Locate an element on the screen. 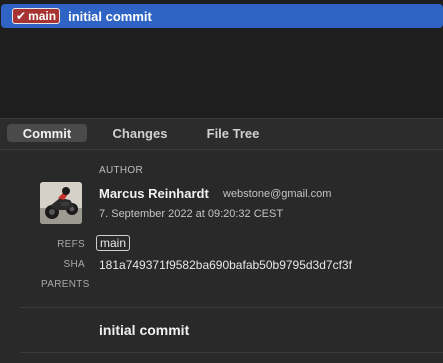 Image resolution: width=443 pixels, height=363 pixels. author-email: webstone@gmail.com is located at coordinates (277, 194).